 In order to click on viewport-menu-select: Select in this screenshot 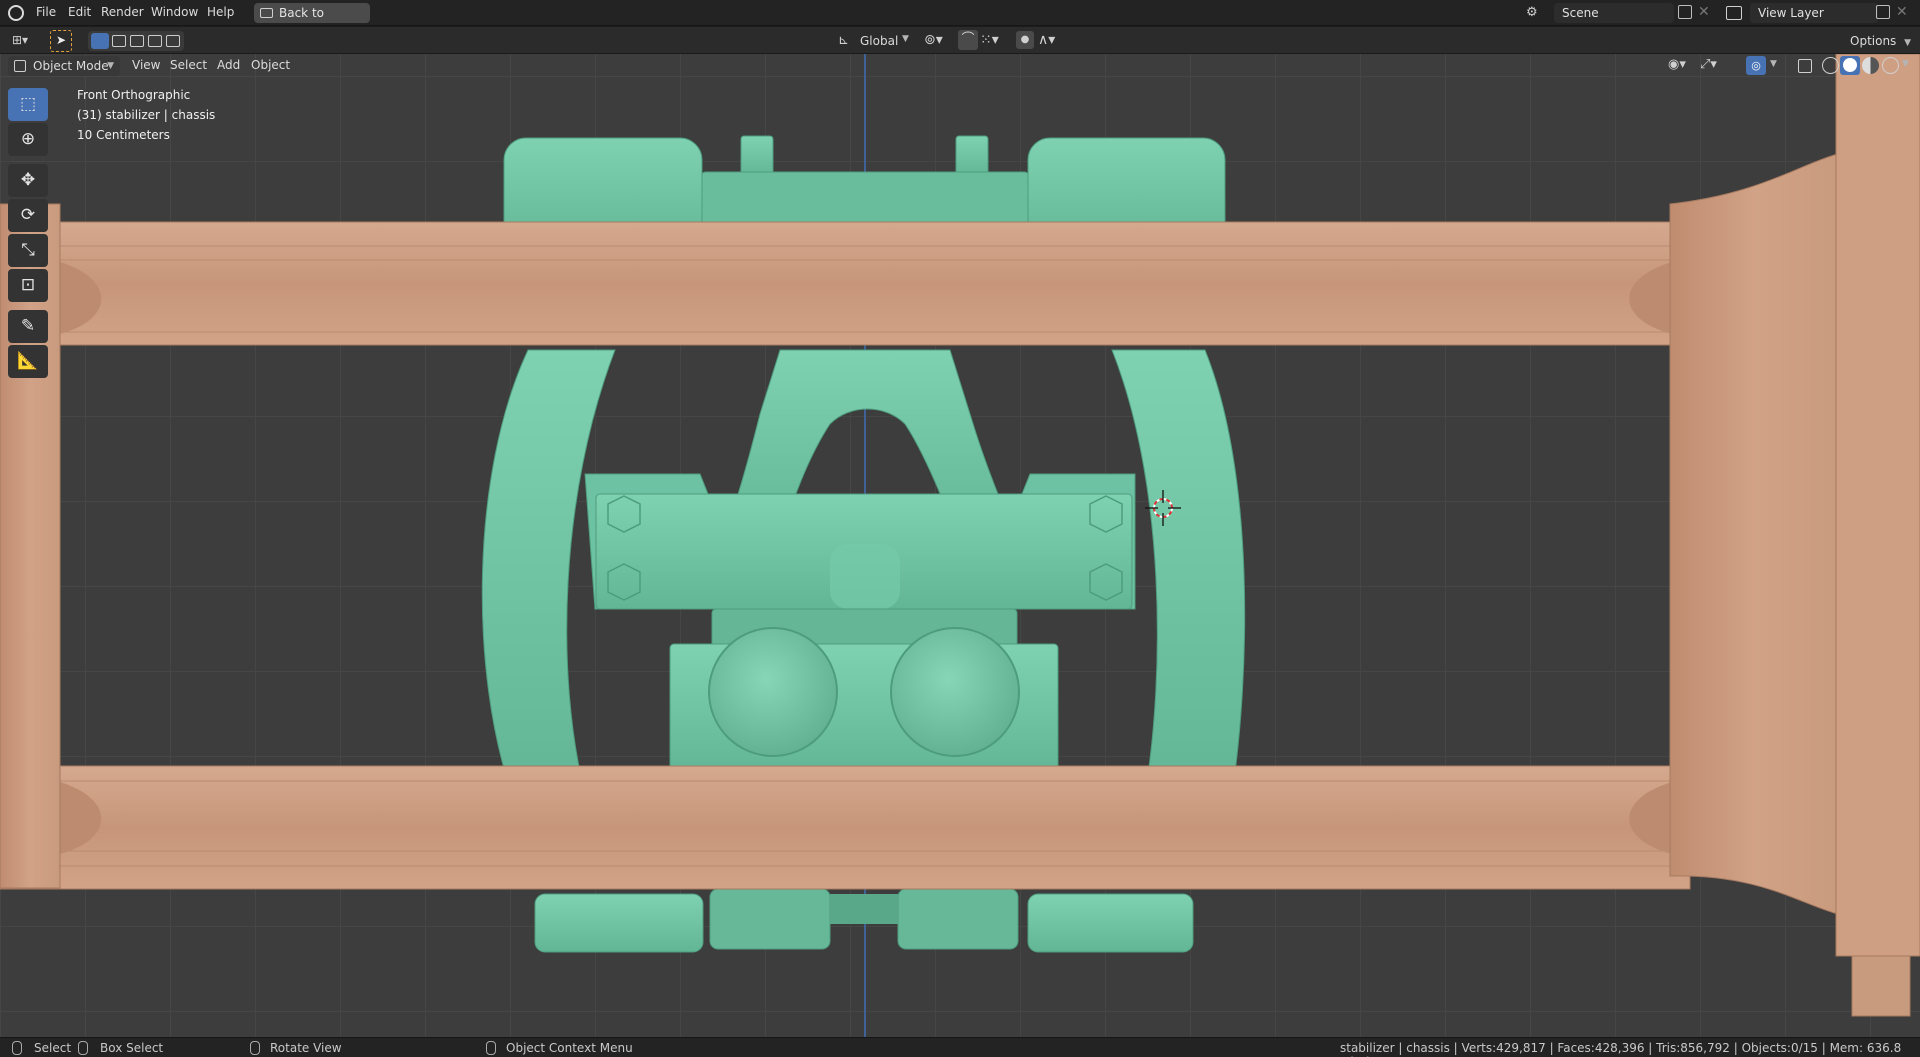, I will do `click(188, 65)`.